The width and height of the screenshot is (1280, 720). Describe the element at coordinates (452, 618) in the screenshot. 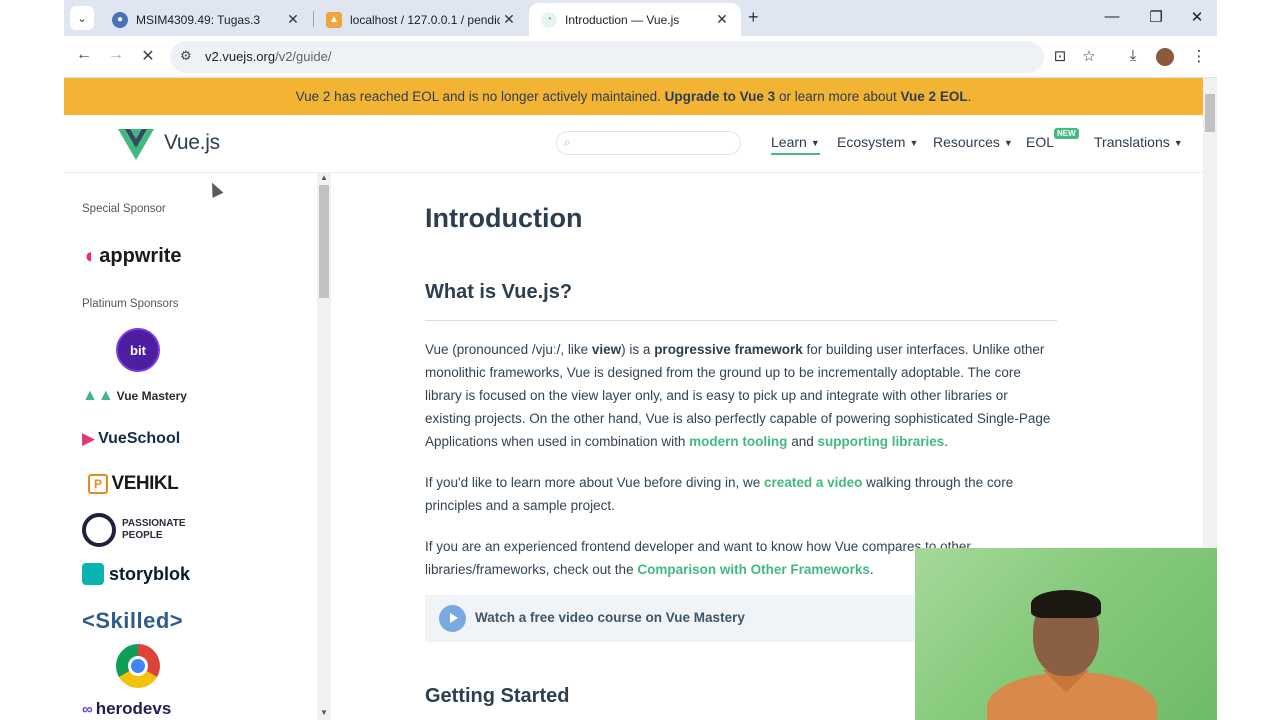

I see `play-icon` at that location.